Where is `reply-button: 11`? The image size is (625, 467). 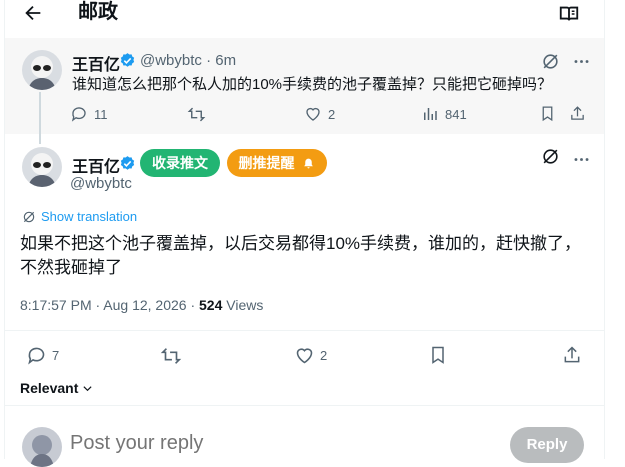 reply-button: 11 is located at coordinates (89, 114).